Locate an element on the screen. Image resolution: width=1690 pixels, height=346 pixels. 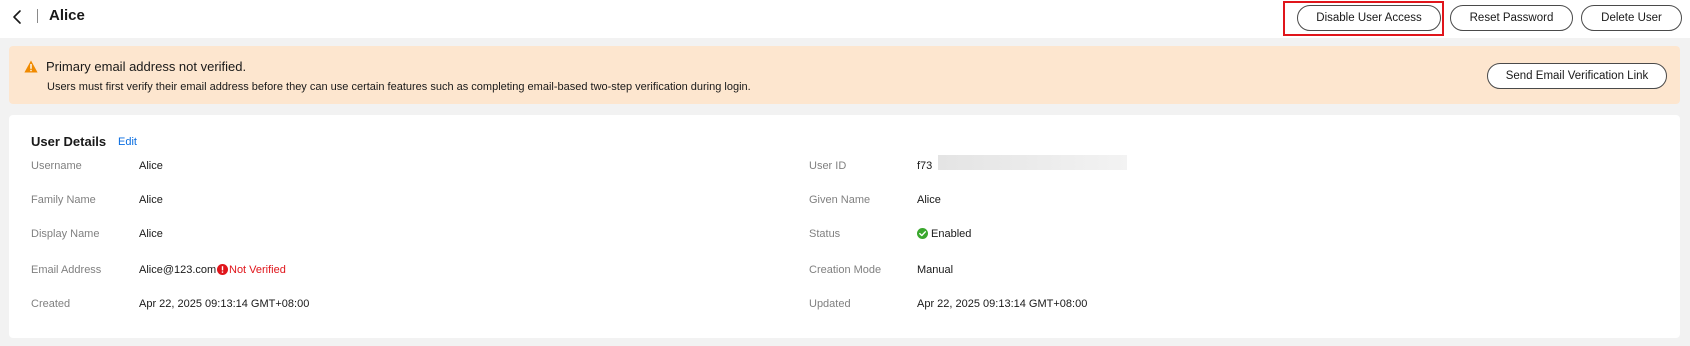
updated-label: Updated is located at coordinates (830, 304).